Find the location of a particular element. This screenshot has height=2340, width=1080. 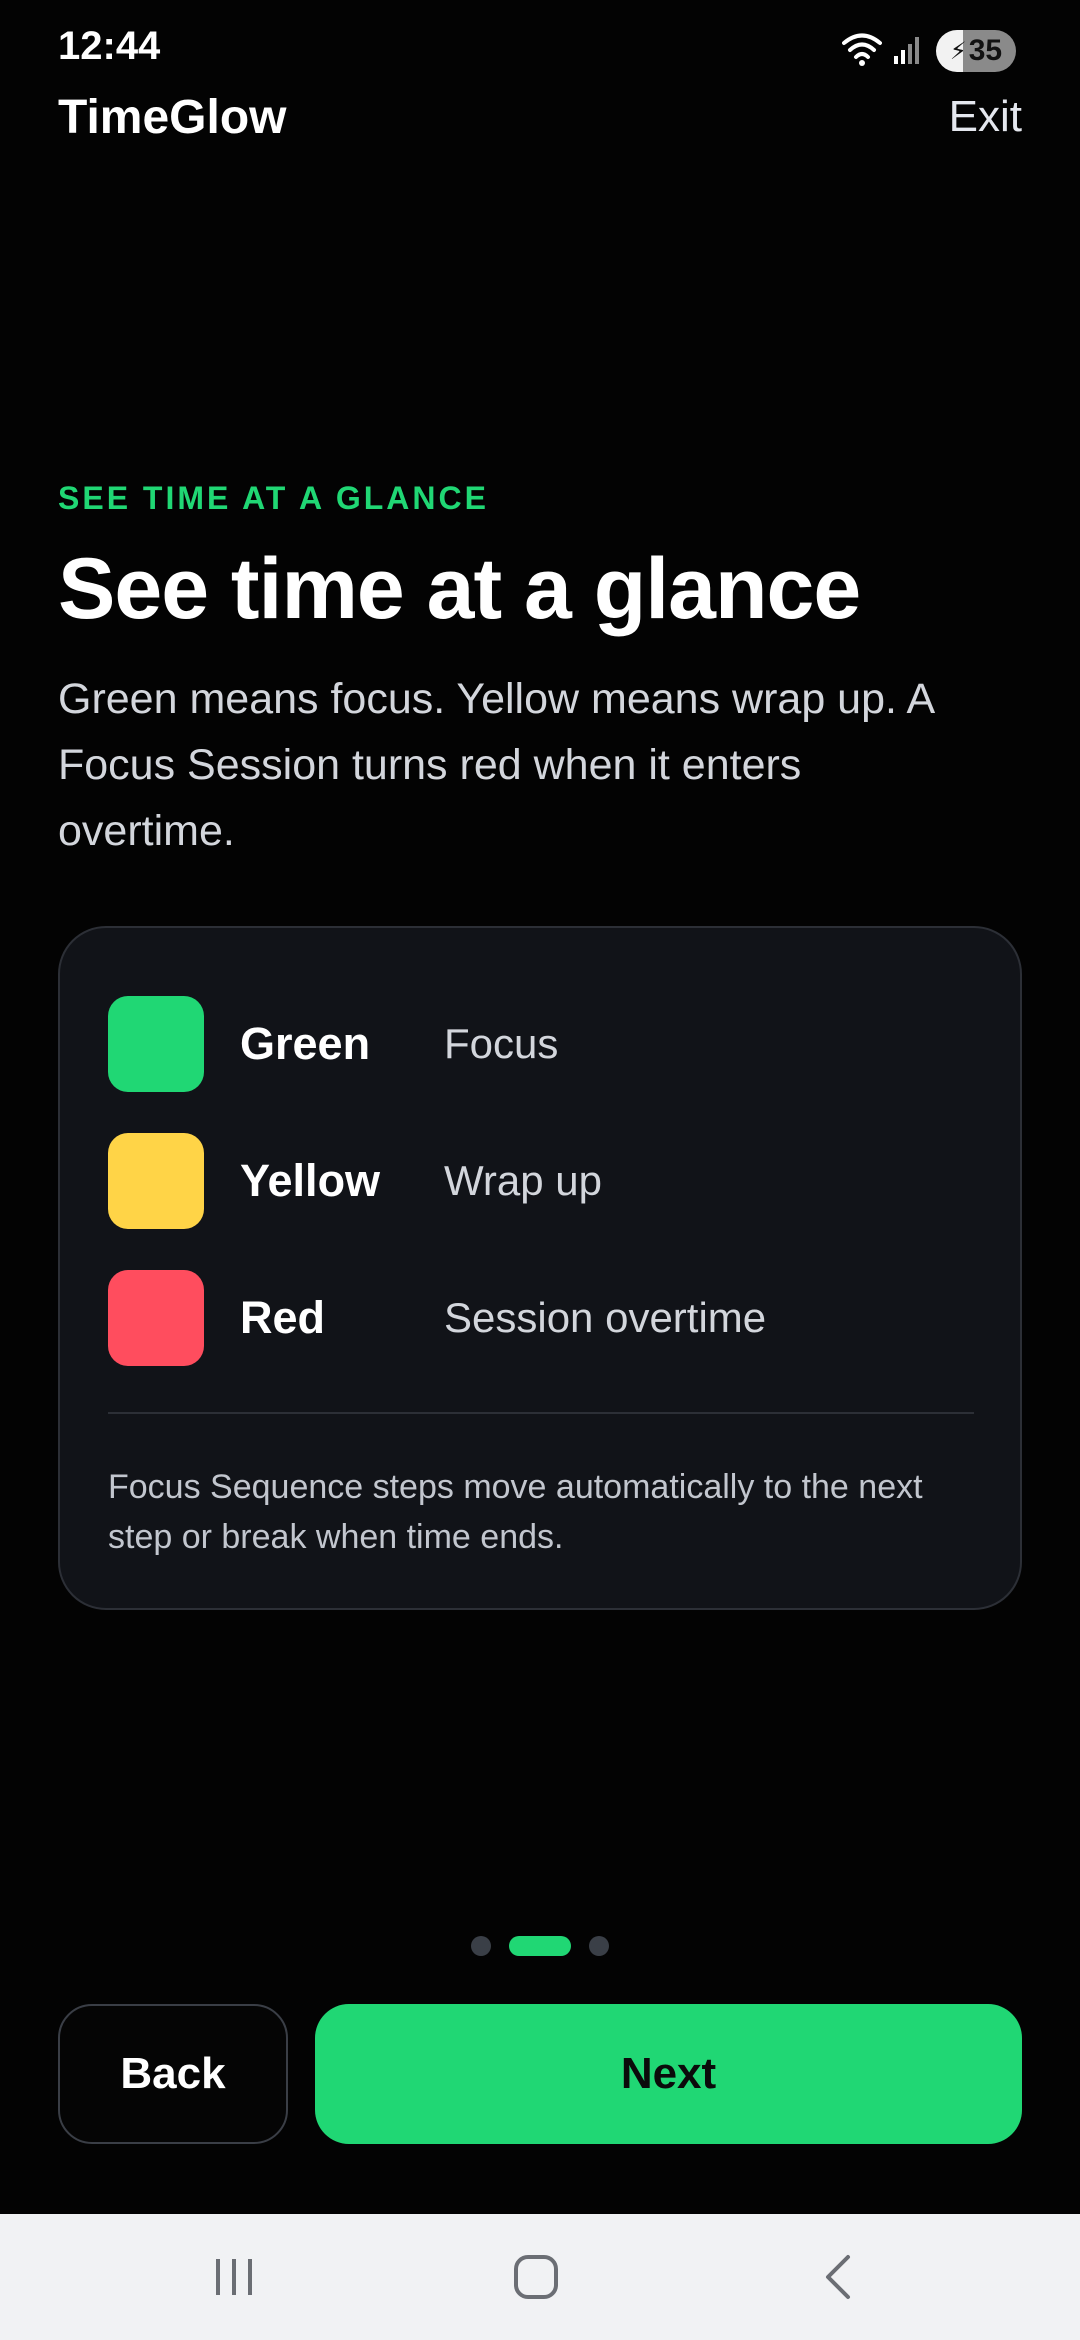

legend-row-yellow: Yellow Wrap up is located at coordinates (538, 1181).